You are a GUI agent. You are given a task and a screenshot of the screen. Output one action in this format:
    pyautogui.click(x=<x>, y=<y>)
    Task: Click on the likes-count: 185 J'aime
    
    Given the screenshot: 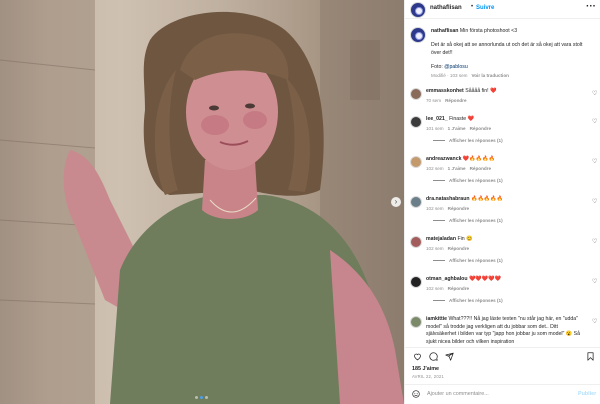 What is the action you would take?
    pyautogui.click(x=425, y=369)
    